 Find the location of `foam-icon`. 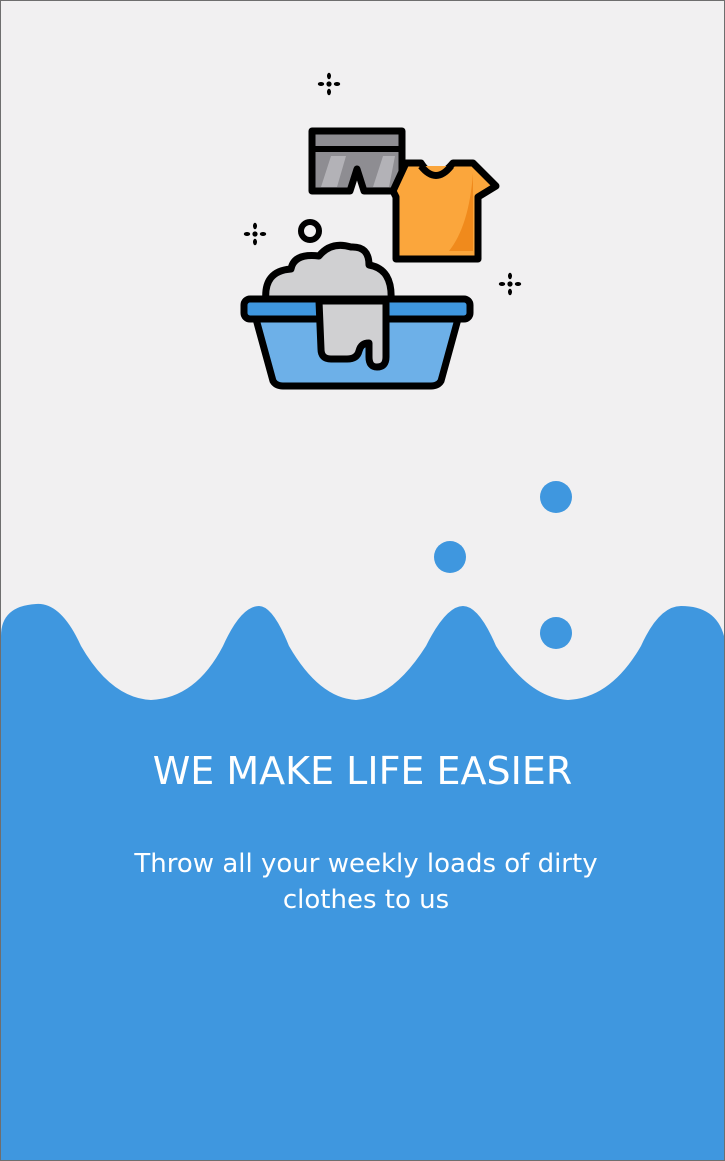

foam-icon is located at coordinates (328, 273).